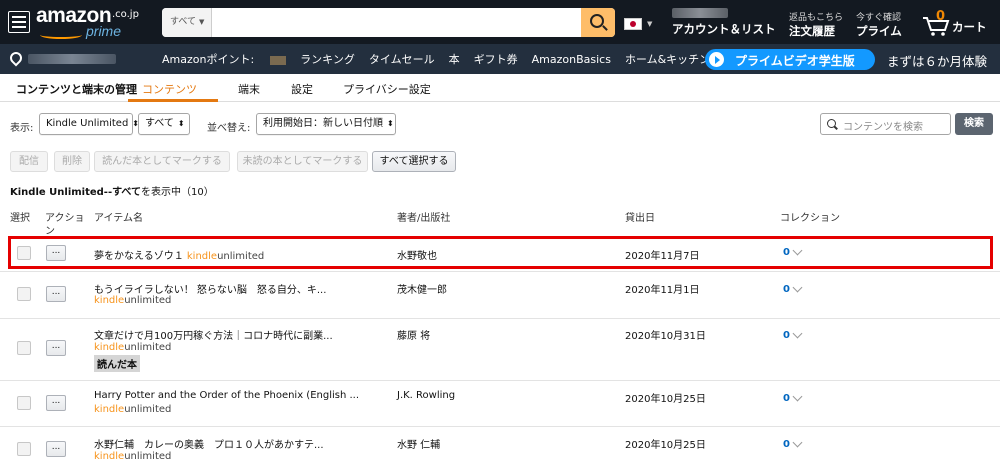 The width and height of the screenshot is (1000, 471). I want to click on logo-prime: prime, so click(104, 31).